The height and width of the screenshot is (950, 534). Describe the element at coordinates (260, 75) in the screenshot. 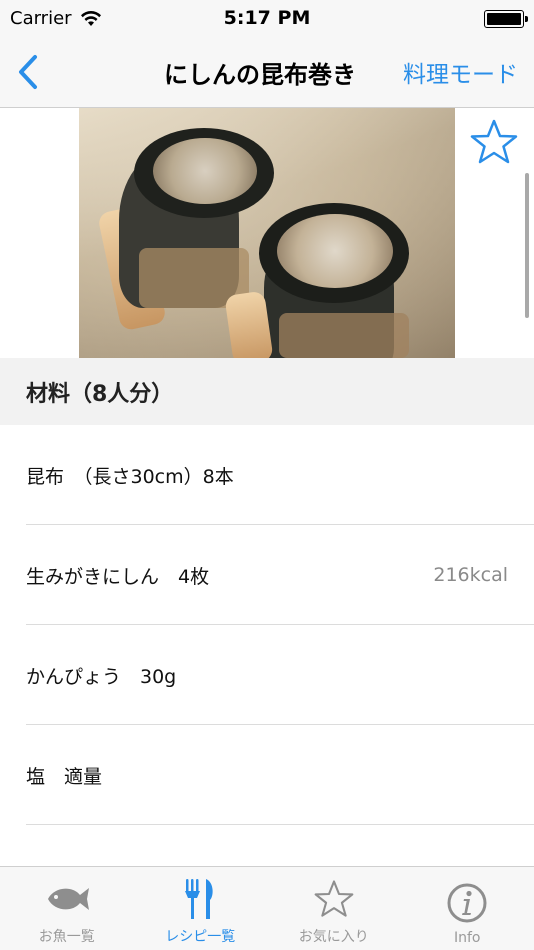

I see `page-title: にしんの昆布巻き` at that location.